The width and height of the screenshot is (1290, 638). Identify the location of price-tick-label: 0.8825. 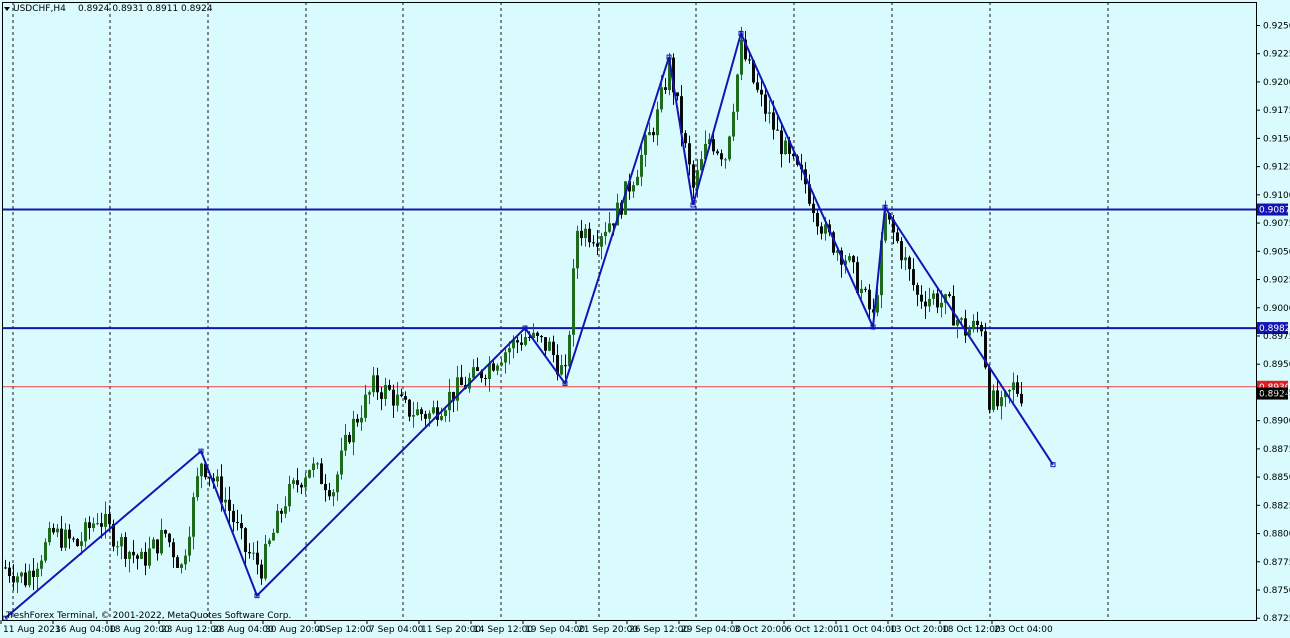
(1276, 506).